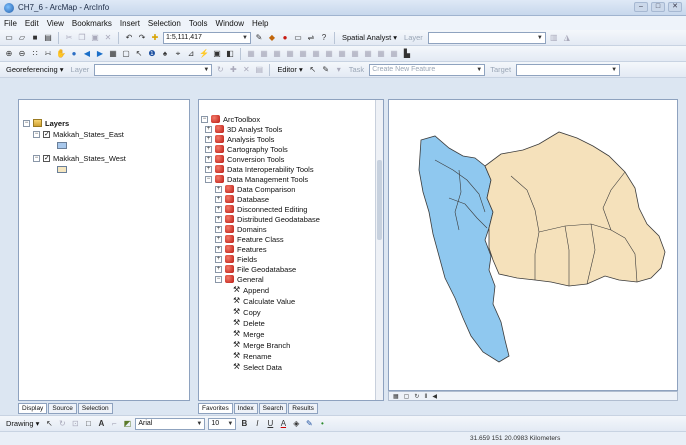  What do you see at coordinates (220, 70) in the screenshot?
I see `rotate-icon: ↻` at bounding box center [220, 70].